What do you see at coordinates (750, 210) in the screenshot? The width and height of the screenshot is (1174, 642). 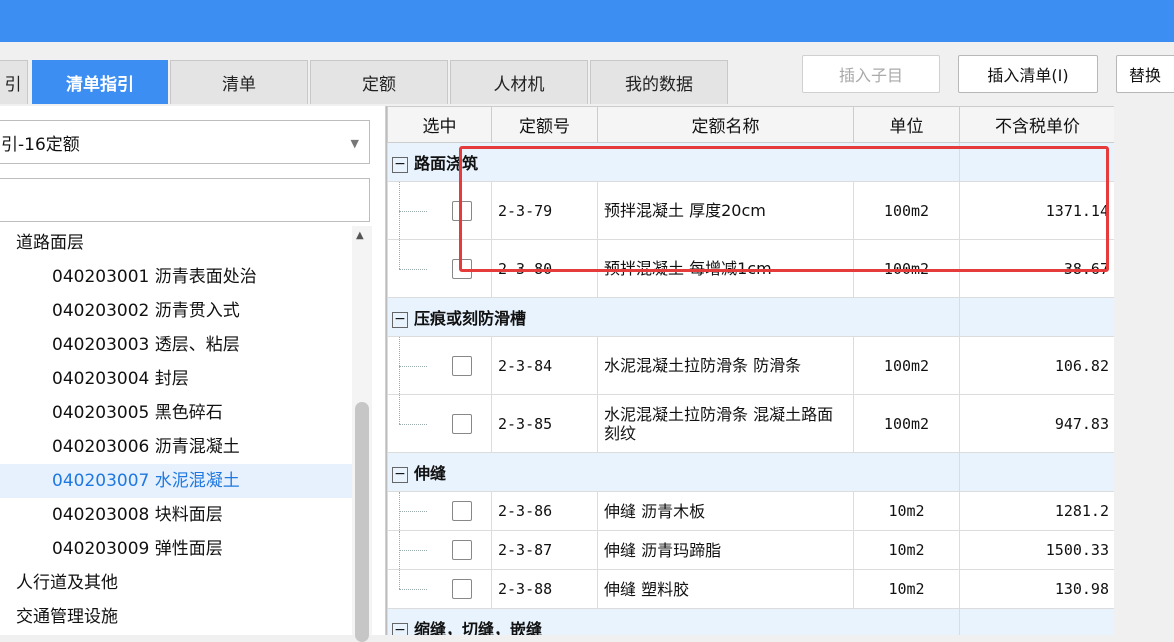 I see `table-row: 2-3-79 预拌混凝土 厚度20cm 100m2 1371.14` at bounding box center [750, 210].